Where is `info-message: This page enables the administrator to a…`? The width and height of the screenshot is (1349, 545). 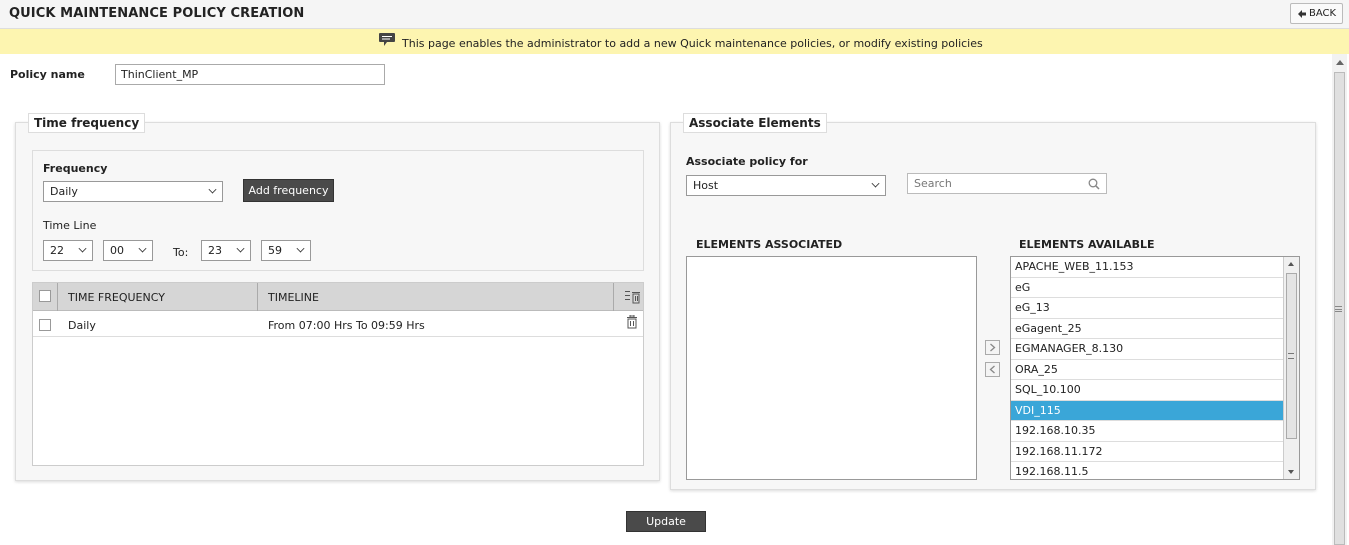
info-message: This page enables the administrator to a… is located at coordinates (692, 43).